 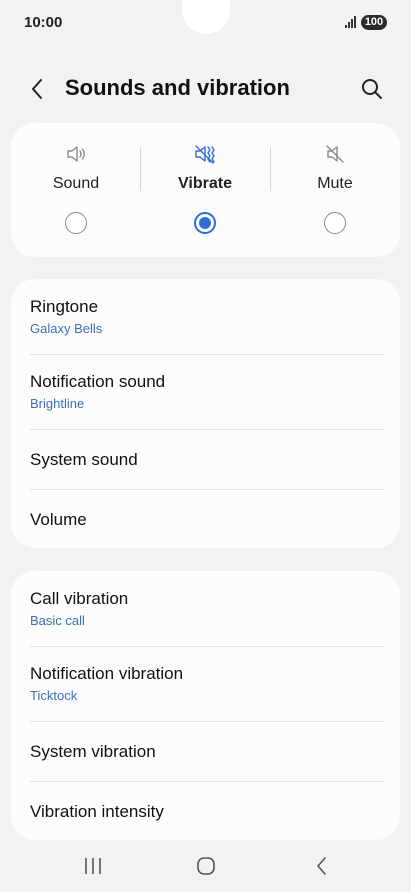 I want to click on recent-apps-icon, so click(x=93, y=866).